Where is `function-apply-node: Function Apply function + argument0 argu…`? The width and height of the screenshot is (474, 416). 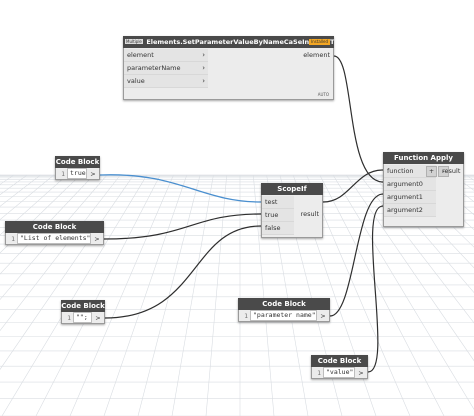 function-apply-node: Function Apply function + argument0 argu… is located at coordinates (423, 189).